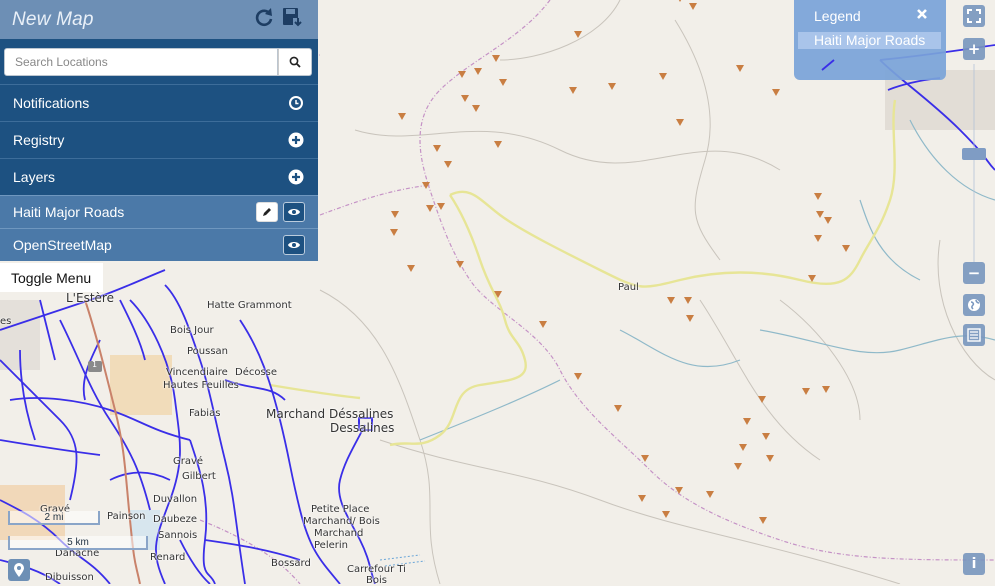 The width and height of the screenshot is (995, 586). What do you see at coordinates (362, 428) in the screenshot?
I see `place-label: Dessalines` at bounding box center [362, 428].